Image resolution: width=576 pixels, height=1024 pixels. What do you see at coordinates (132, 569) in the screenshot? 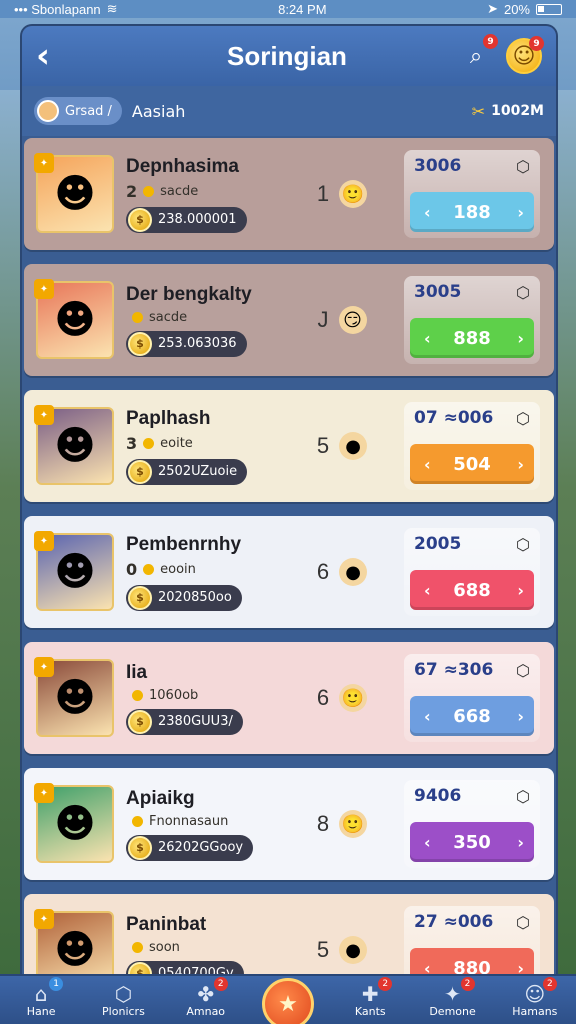
I see `player-level: 0` at bounding box center [132, 569].